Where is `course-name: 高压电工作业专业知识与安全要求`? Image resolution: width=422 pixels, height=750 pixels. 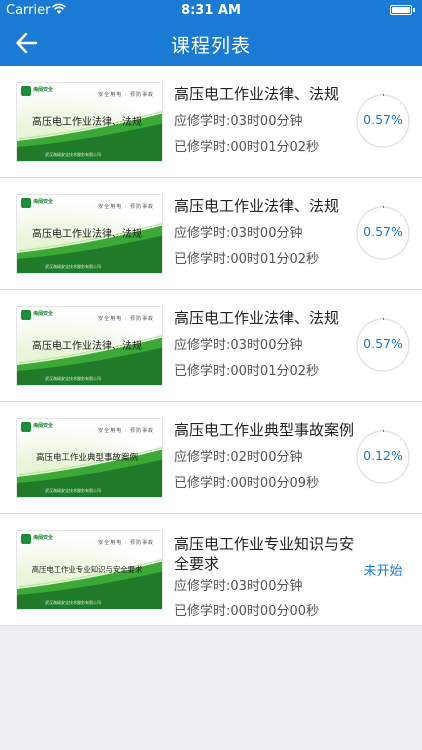
course-name: 高压电工作业专业知识与安全要求 is located at coordinates (264, 554).